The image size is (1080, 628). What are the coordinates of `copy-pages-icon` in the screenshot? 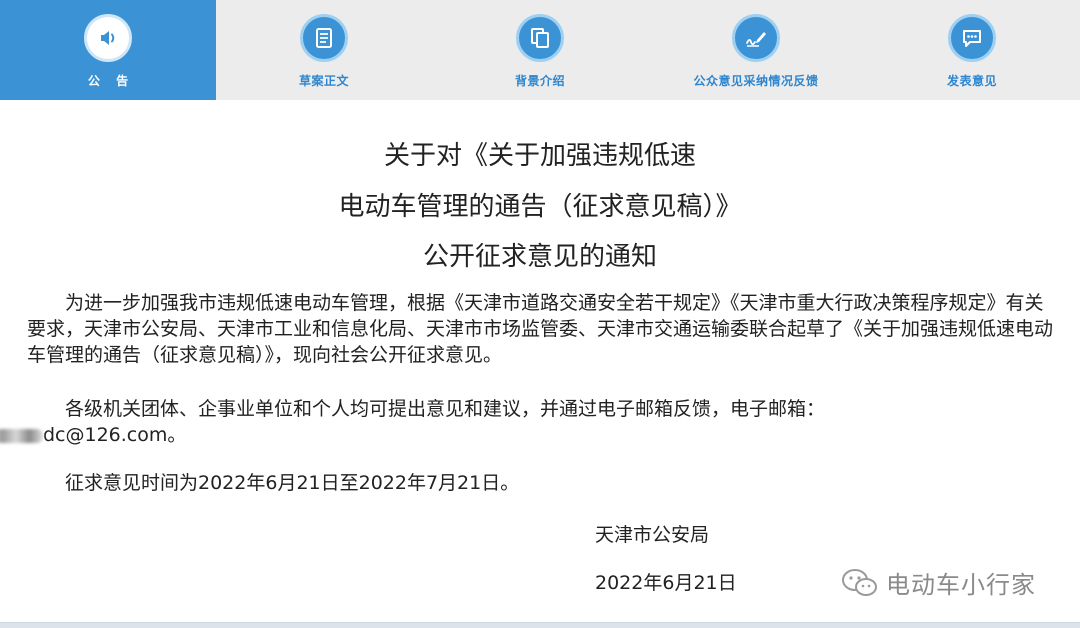 It's located at (540, 38).